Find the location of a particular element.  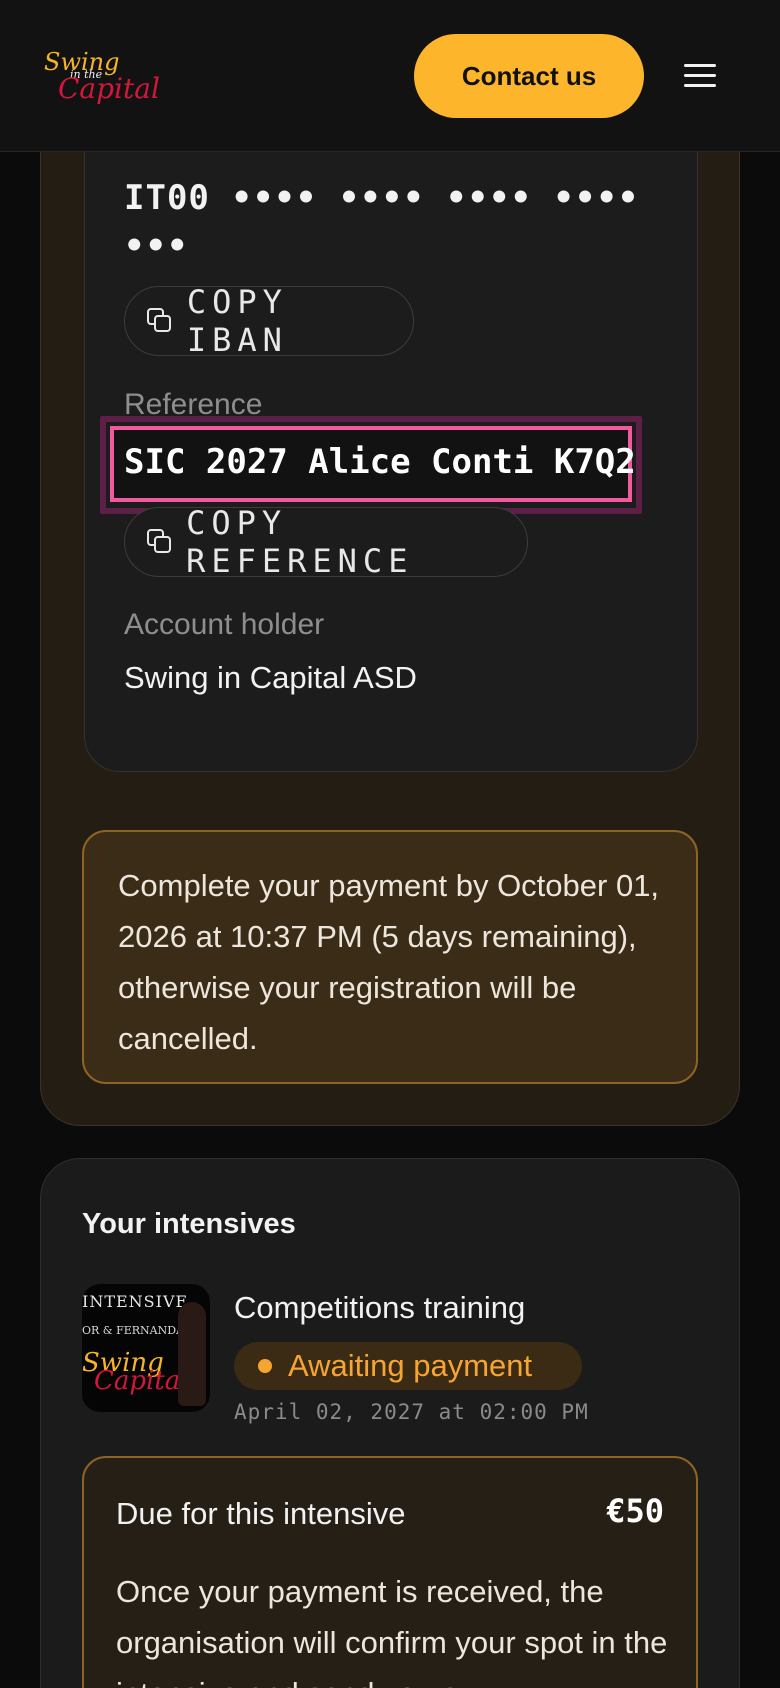

thumbnail-title: INTENSIVE is located at coordinates (135, 1301).